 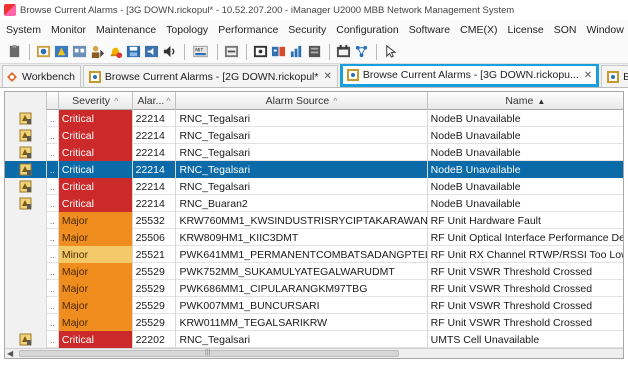 I want to click on menu-item-son: SON, so click(x=565, y=30).